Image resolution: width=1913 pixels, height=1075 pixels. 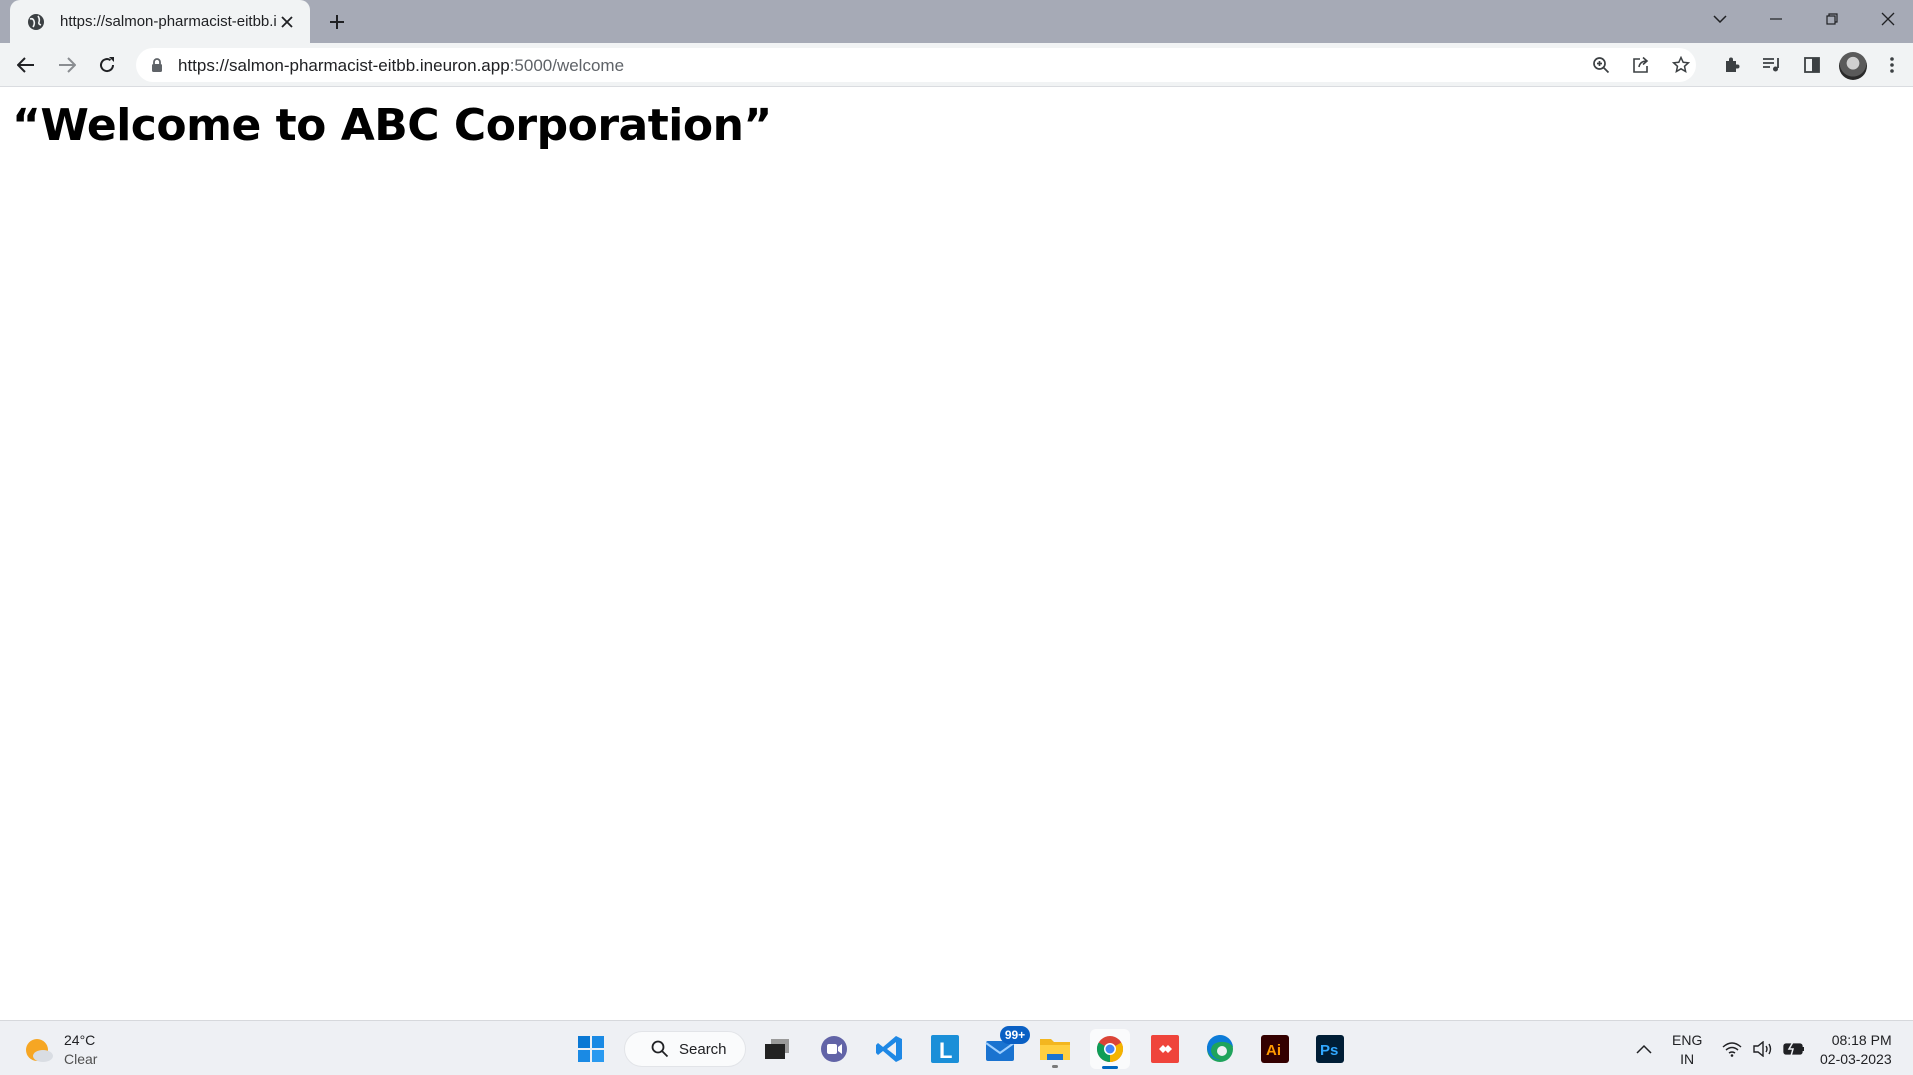 I want to click on edge-icon, so click(x=1220, y=1049).